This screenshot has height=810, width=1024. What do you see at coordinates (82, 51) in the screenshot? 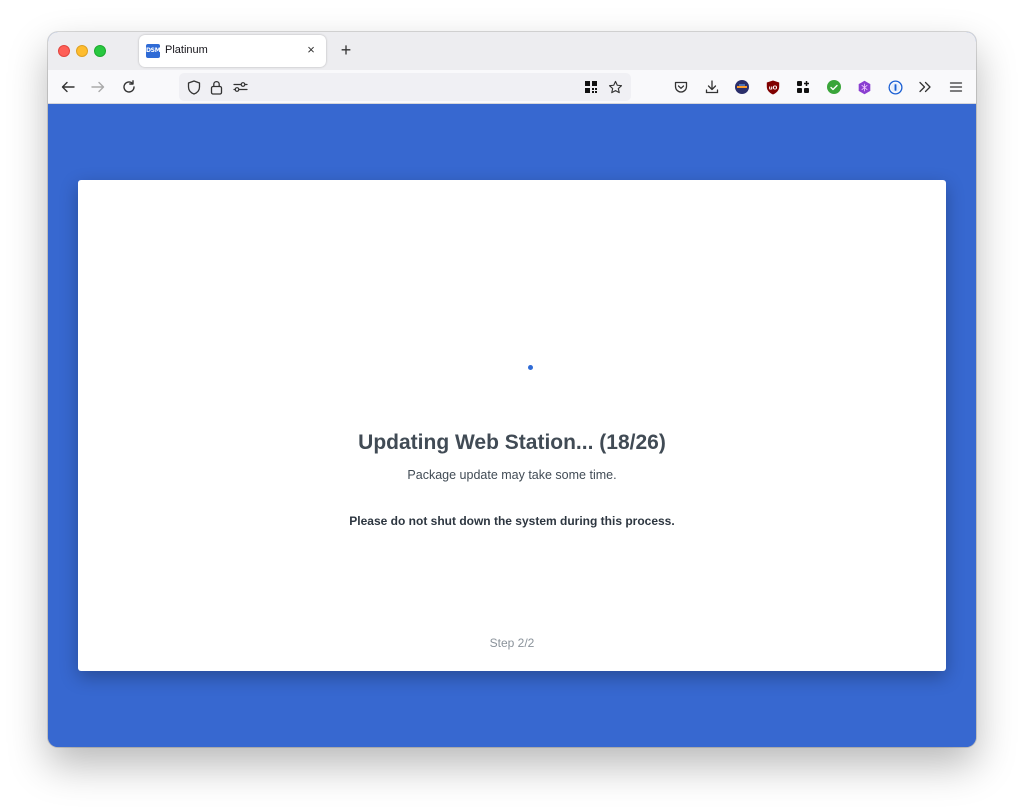
I see `minimize-window-button` at bounding box center [82, 51].